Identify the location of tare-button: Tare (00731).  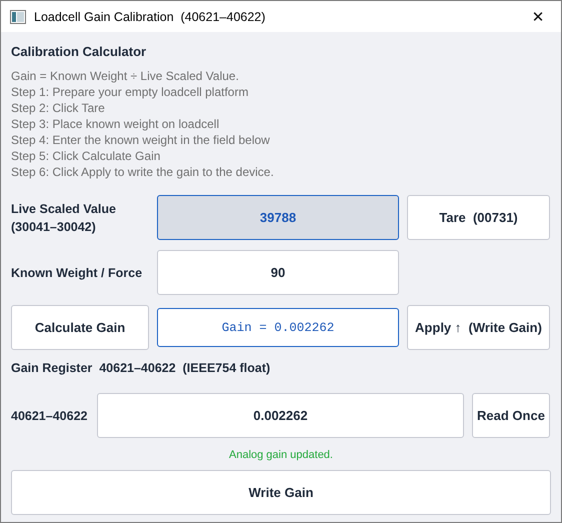
(478, 217).